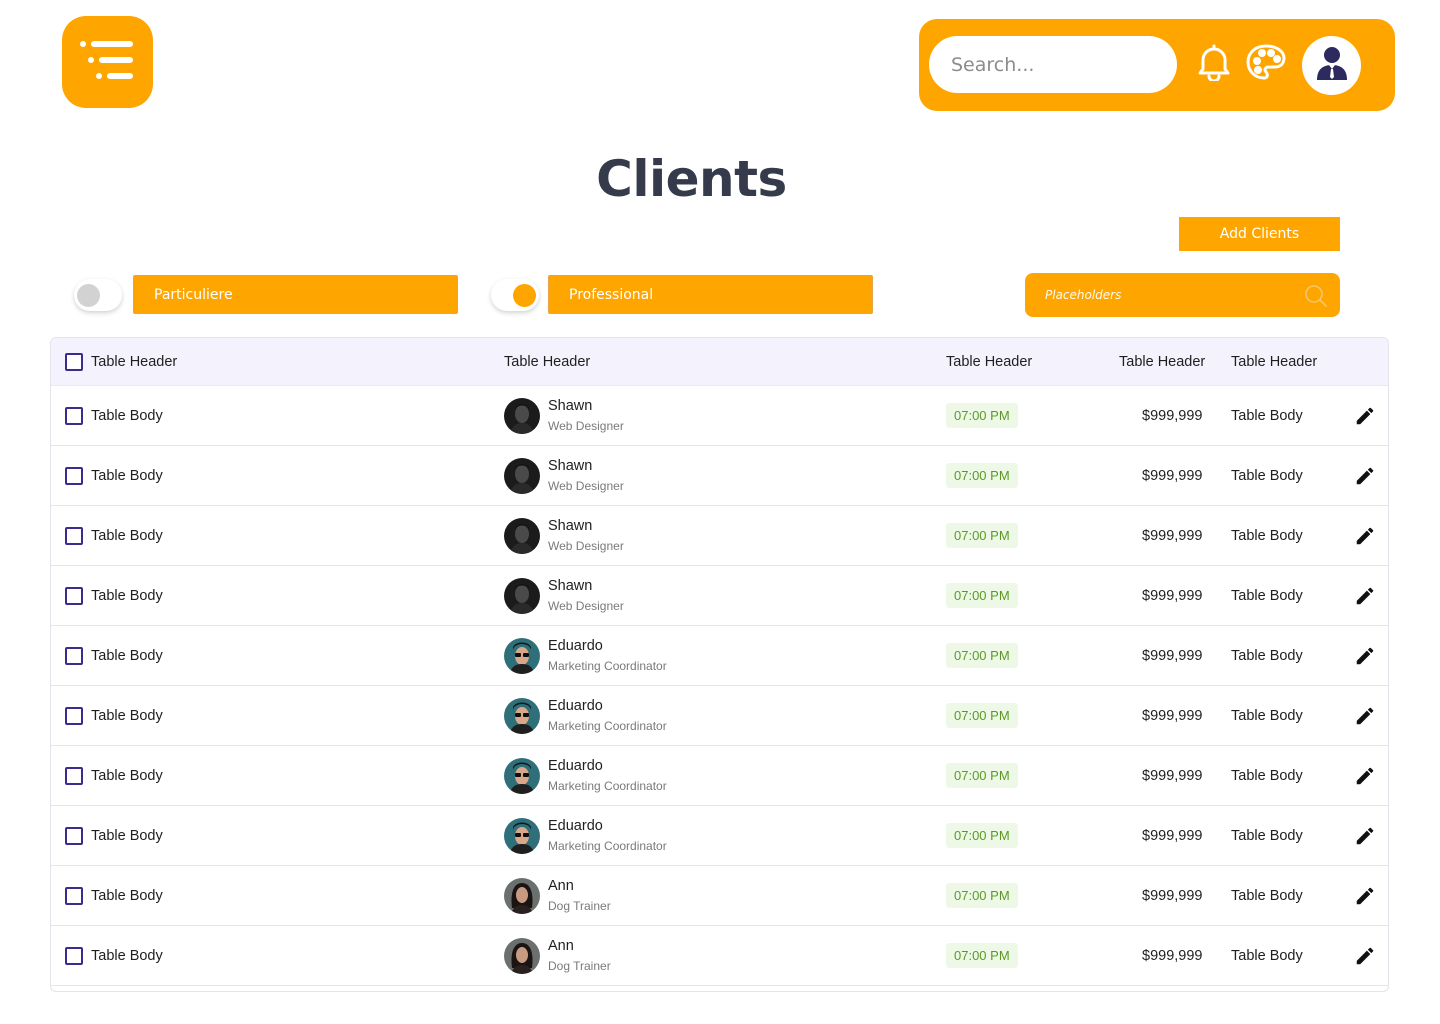 The height and width of the screenshot is (1024, 1440). I want to click on list-menu-icon, so click(108, 62).